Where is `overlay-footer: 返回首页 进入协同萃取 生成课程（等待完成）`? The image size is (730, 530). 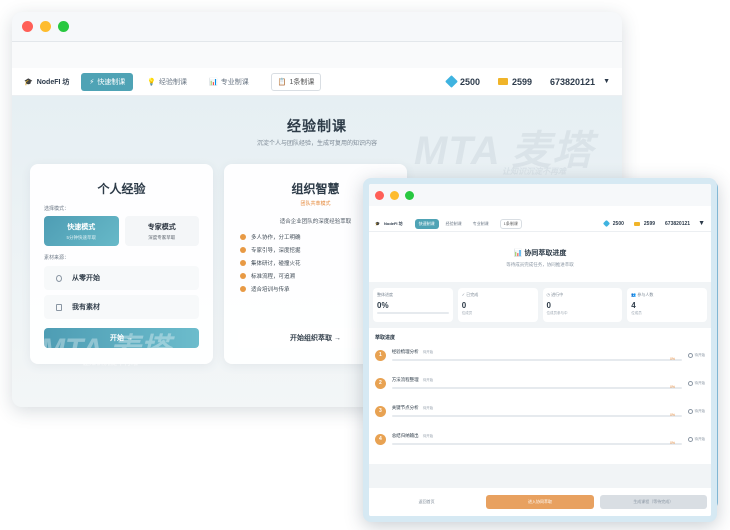
overlay-footer: 返回首页 进入协同萃取 生成课程（等待完成） is located at coordinates (540, 502).